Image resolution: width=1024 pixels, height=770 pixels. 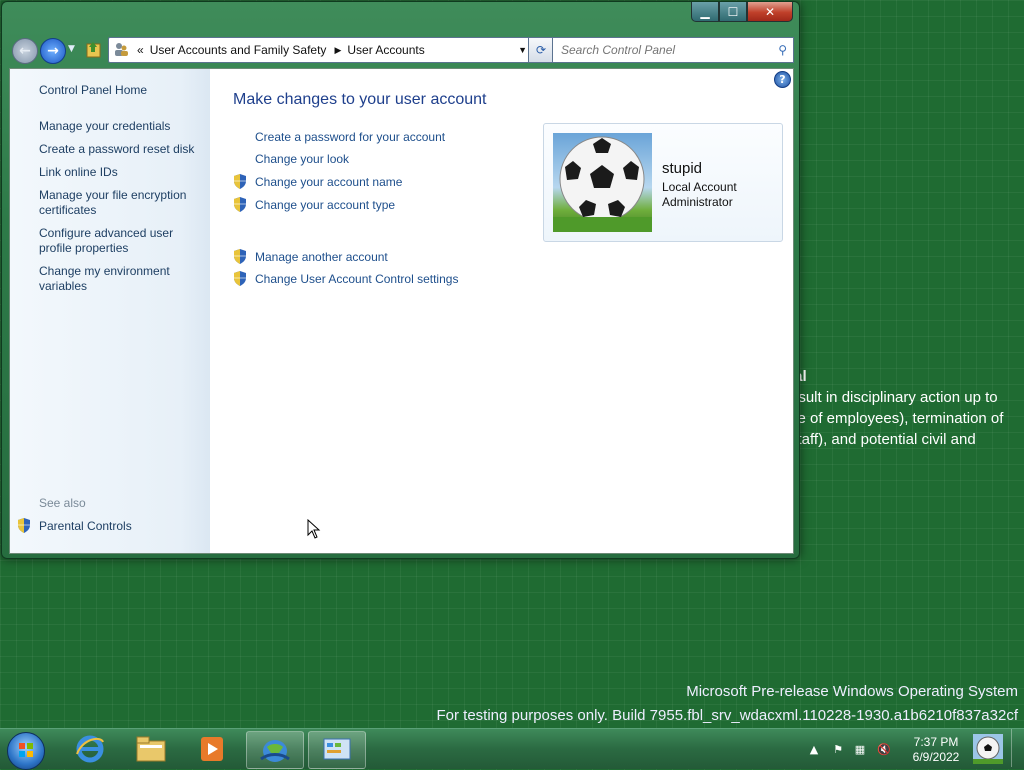 I want to click on account-role: Administrator, so click(x=697, y=202).